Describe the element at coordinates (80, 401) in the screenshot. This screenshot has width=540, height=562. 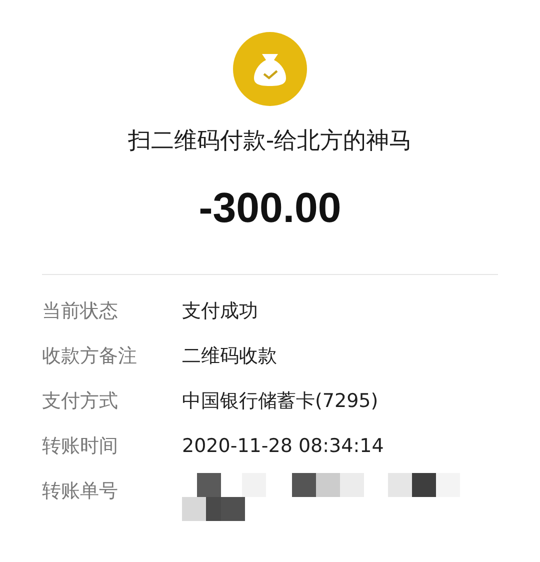
I see `detail-label: 支付方式` at that location.